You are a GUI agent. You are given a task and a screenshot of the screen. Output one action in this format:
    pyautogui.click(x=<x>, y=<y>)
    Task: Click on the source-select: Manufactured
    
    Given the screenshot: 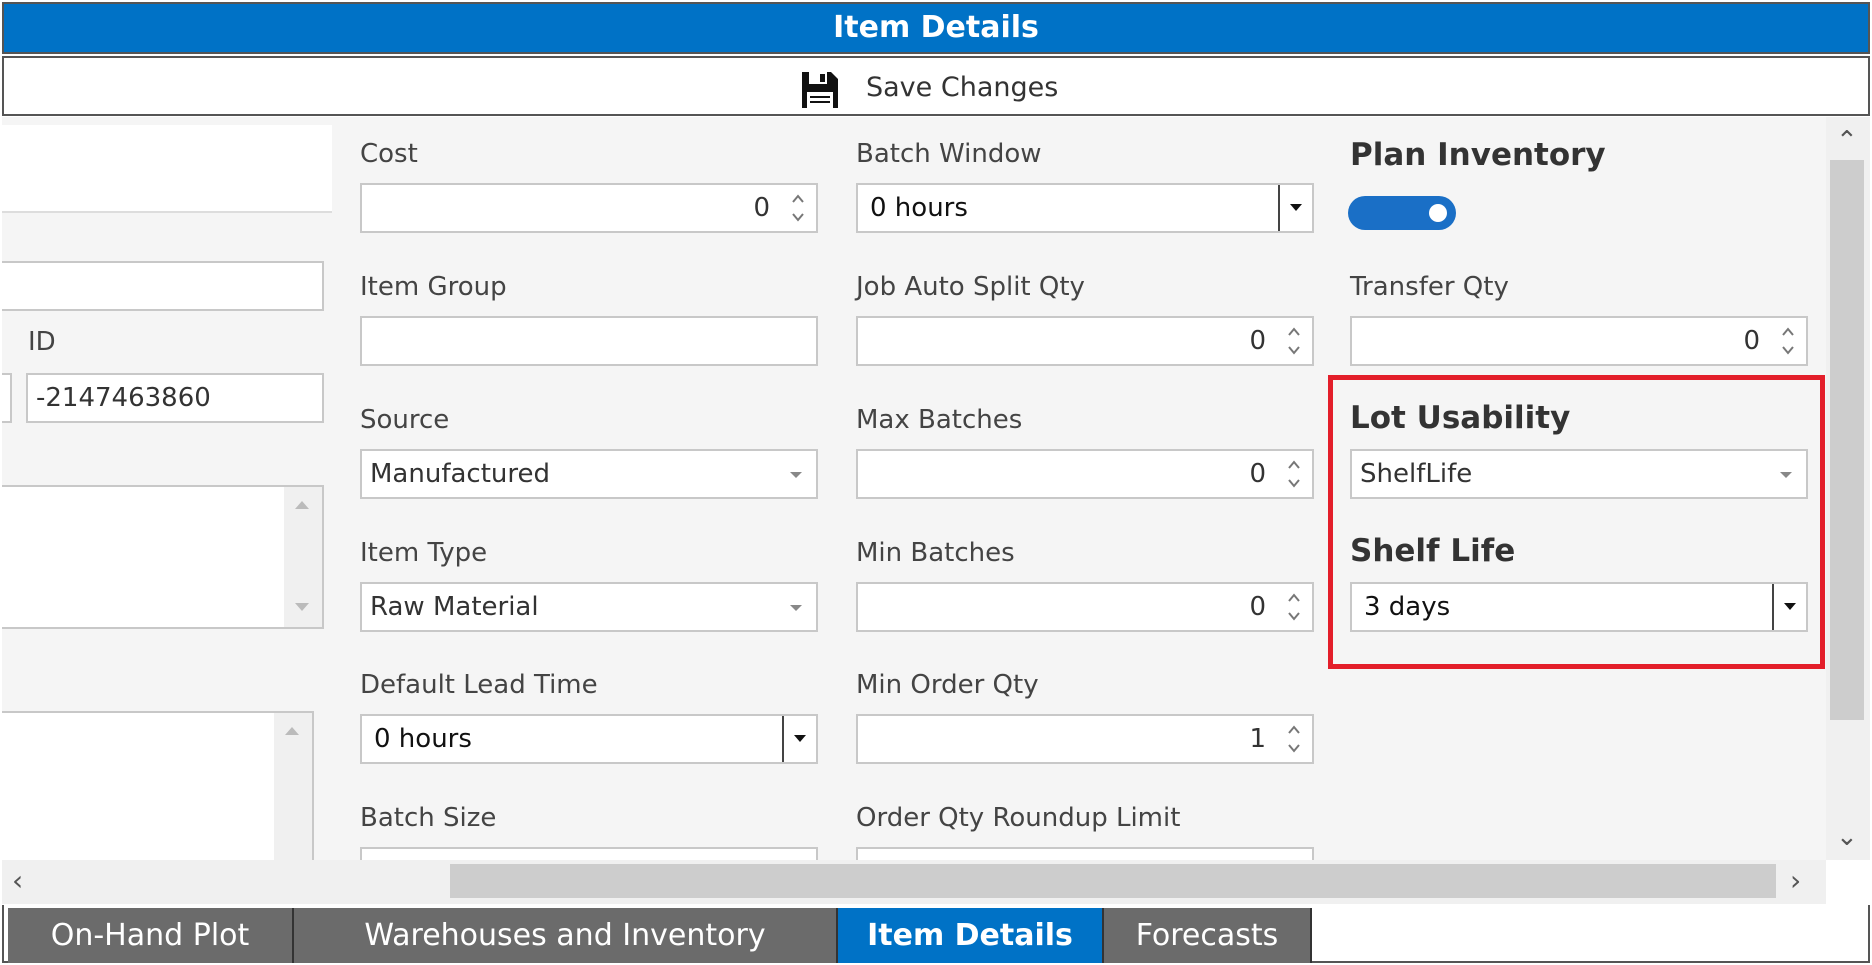 What is the action you would take?
    pyautogui.click(x=589, y=474)
    